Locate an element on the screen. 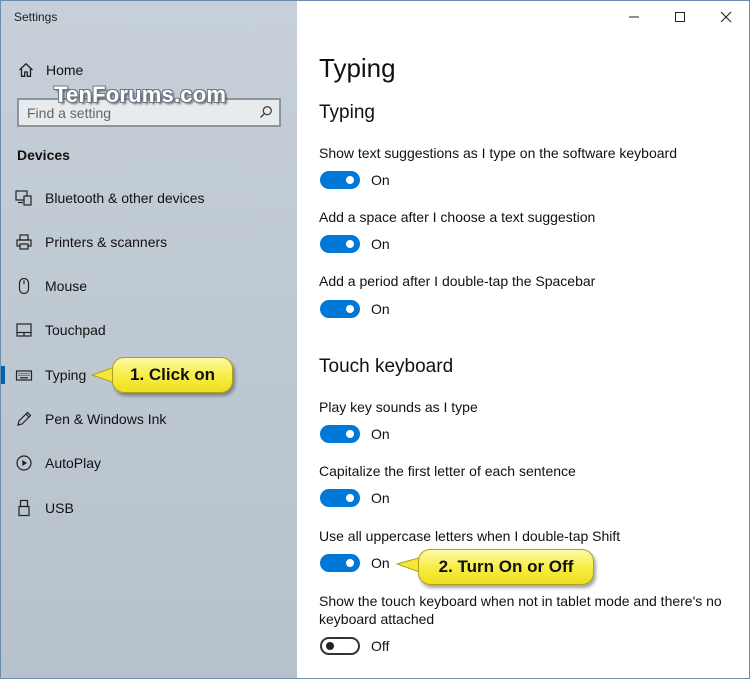  toggle-add-space is located at coordinates (340, 244).